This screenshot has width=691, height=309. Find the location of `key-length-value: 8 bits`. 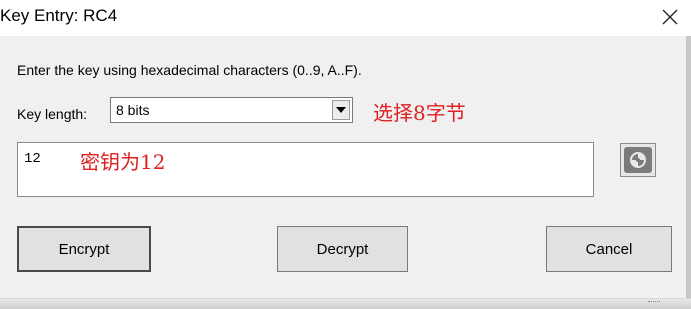

key-length-value: 8 bits is located at coordinates (133, 110).